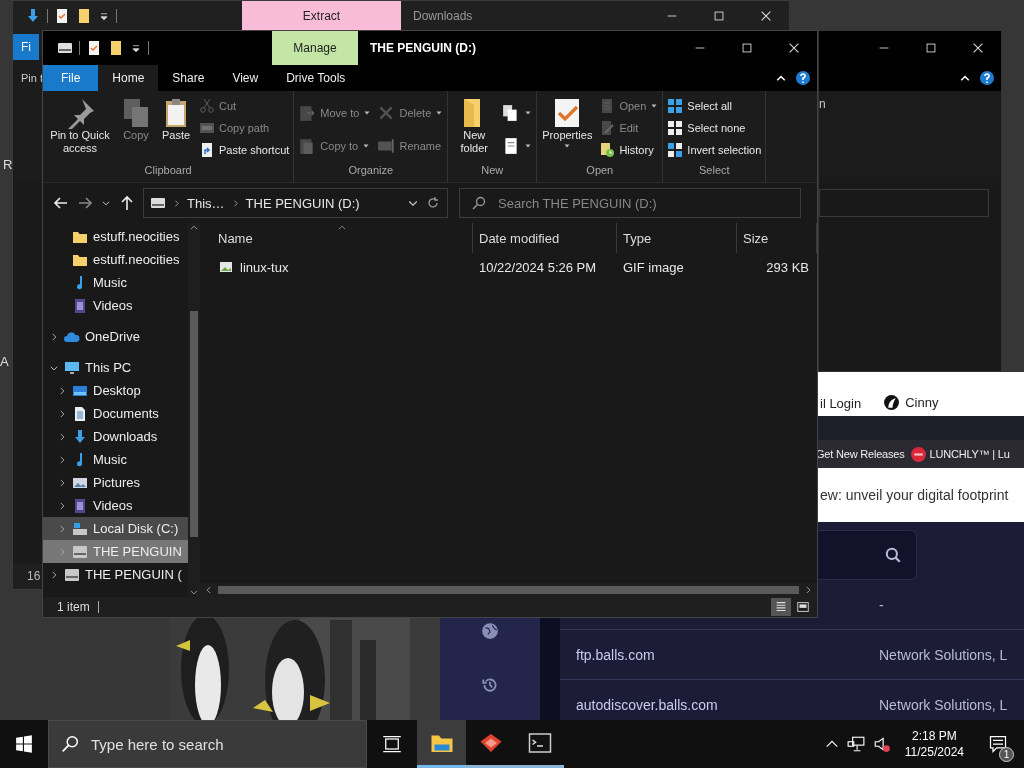 The height and width of the screenshot is (768, 1024). What do you see at coordinates (881, 604) in the screenshot?
I see `table-cell: -` at bounding box center [881, 604].